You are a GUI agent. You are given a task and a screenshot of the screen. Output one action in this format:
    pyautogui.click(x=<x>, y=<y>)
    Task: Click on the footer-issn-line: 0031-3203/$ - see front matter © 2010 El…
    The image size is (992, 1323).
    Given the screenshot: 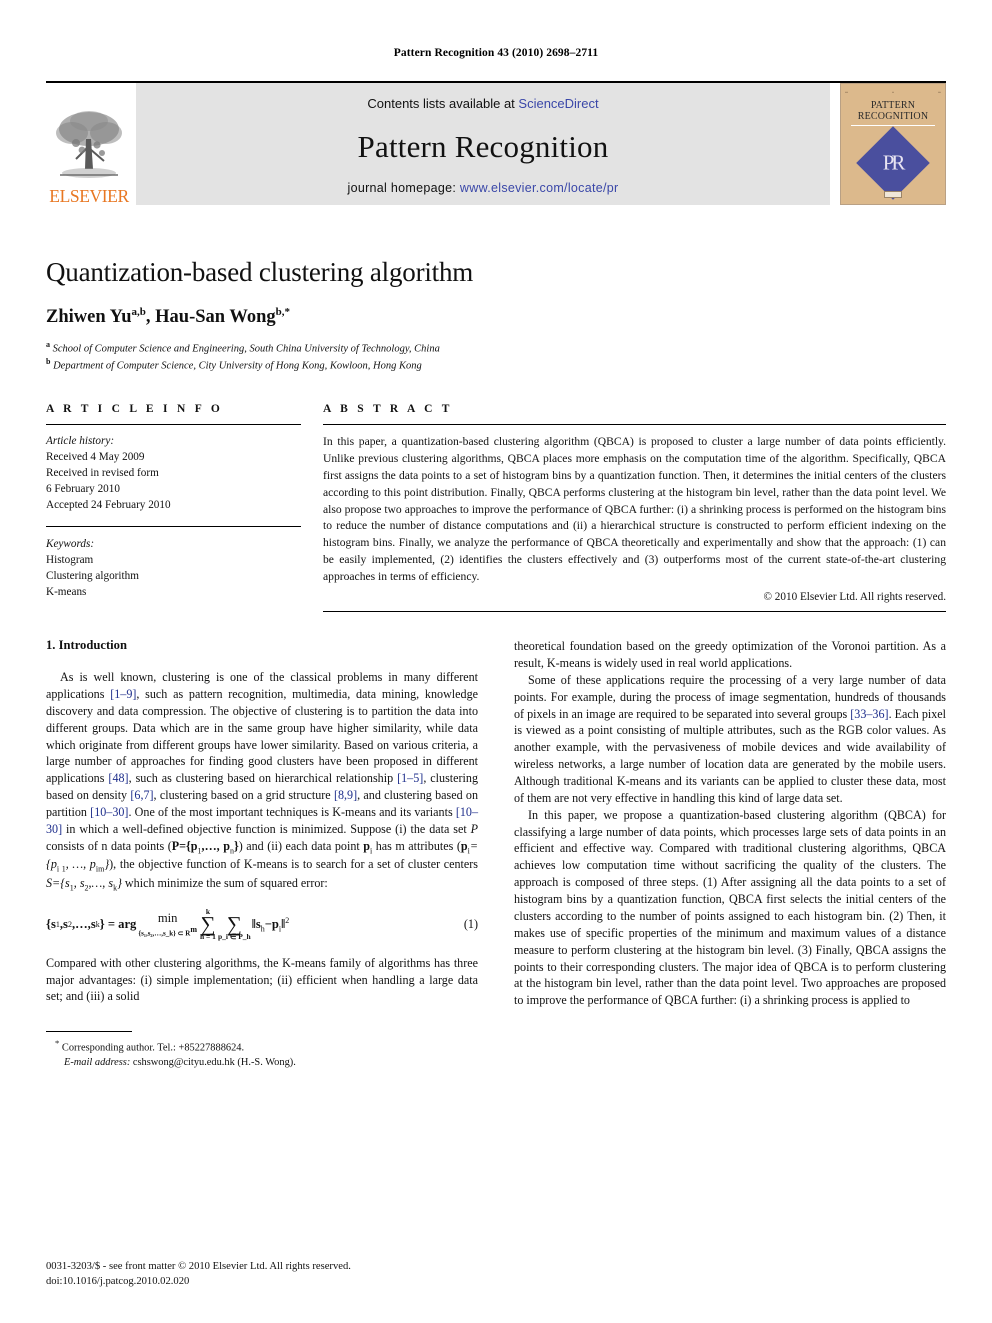 What is the action you would take?
    pyautogui.click(x=198, y=1267)
    